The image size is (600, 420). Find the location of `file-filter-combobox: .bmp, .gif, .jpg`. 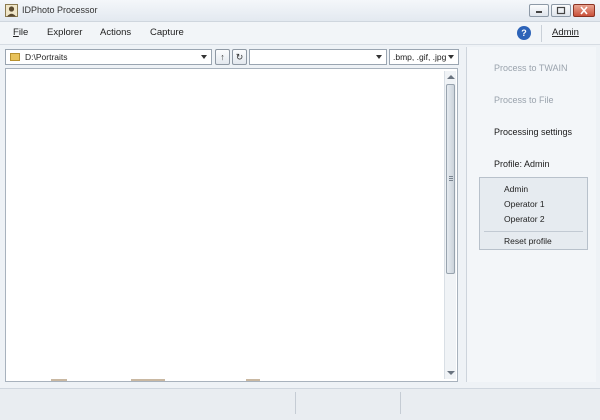

file-filter-combobox: .bmp, .gif, .jpg is located at coordinates (424, 57).